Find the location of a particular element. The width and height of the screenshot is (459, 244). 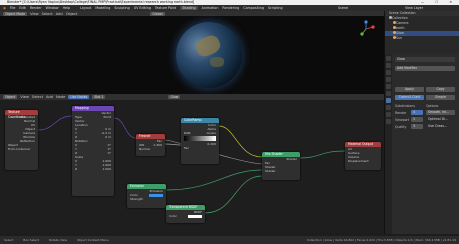

viewport-levels-field: 1 is located at coordinates (417, 119).